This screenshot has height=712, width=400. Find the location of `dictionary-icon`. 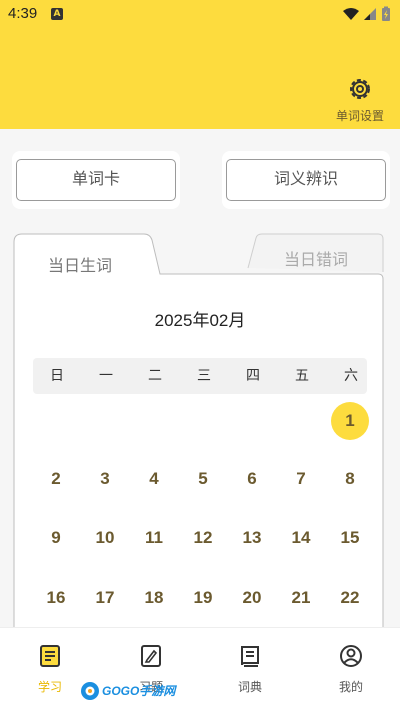

dictionary-icon is located at coordinates (250, 656).